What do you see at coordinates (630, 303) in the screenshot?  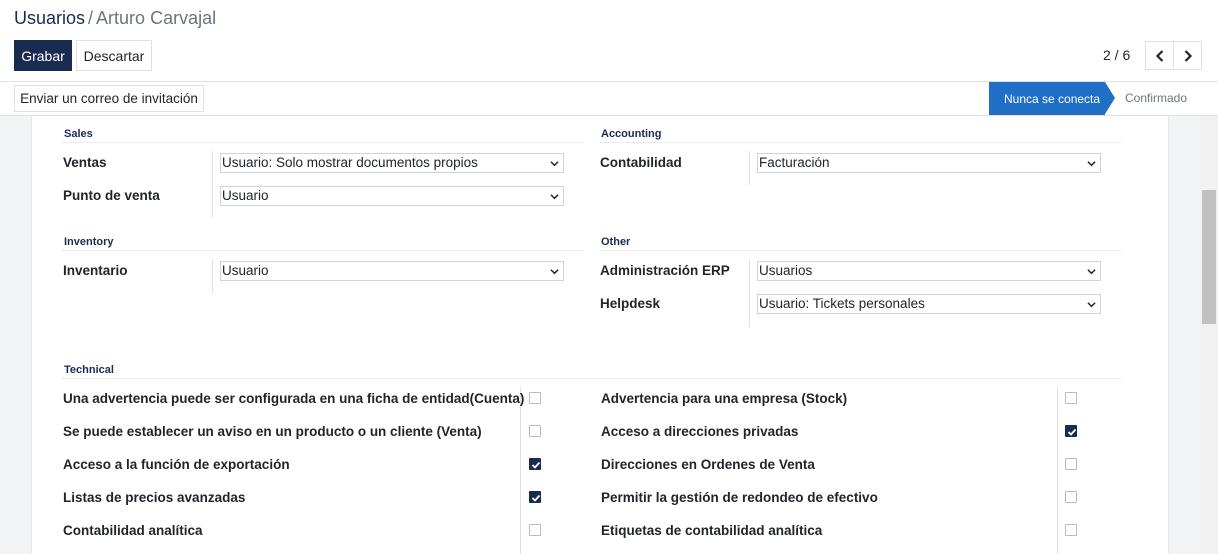 I see `field-label-helpdesk: Helpdesk` at bounding box center [630, 303].